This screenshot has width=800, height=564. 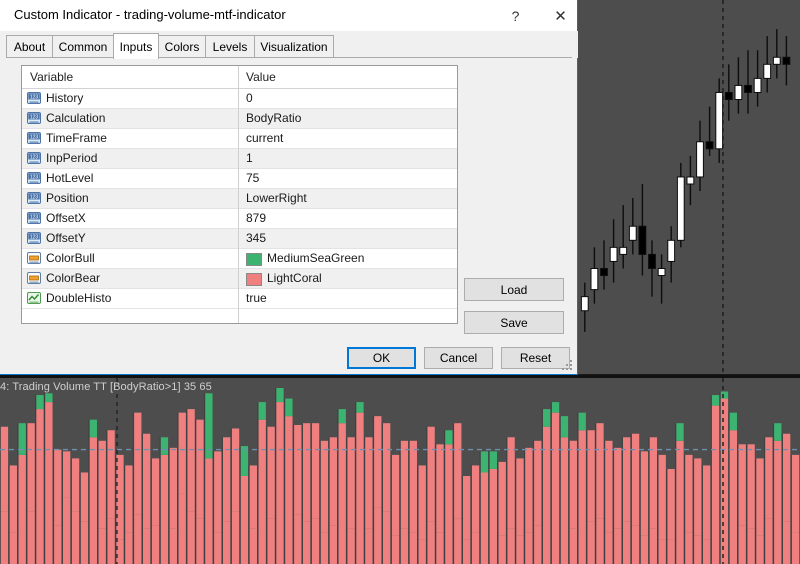 I want to click on variable-name: ColorBull, so click(x=70, y=258).